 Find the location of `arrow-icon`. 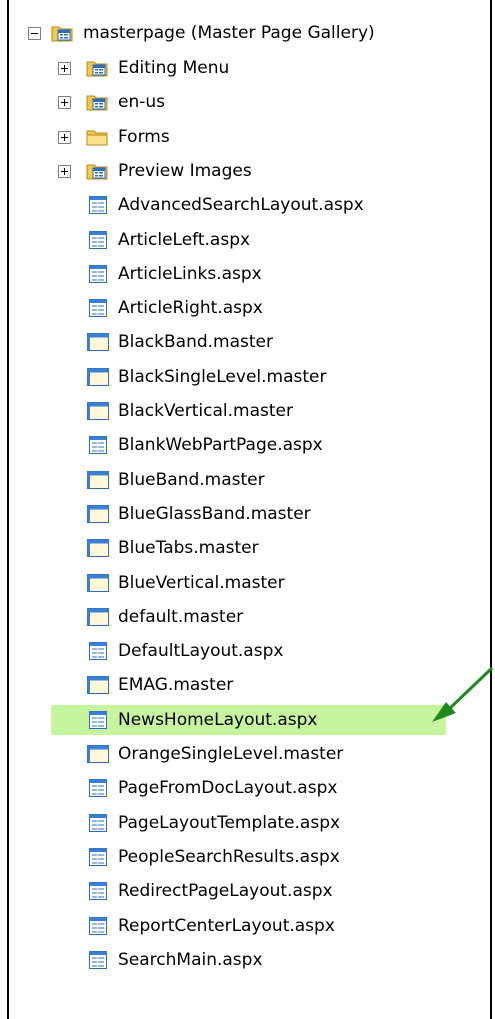

arrow-icon is located at coordinates (463, 694).